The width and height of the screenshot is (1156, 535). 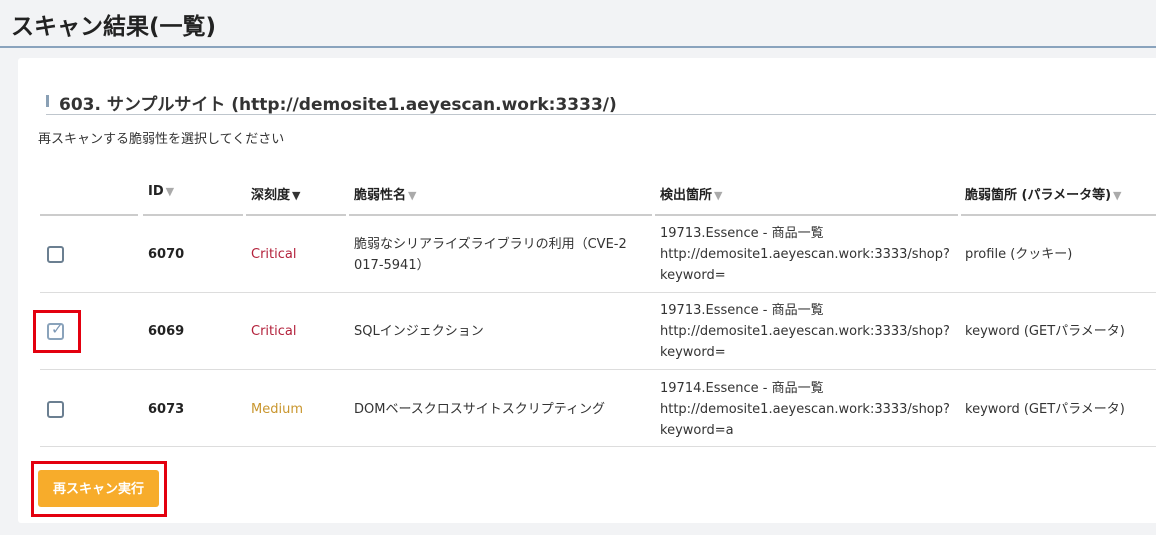 What do you see at coordinates (419, 331) in the screenshot?
I see `vulnerability-name: SQLインジェクション` at bounding box center [419, 331].